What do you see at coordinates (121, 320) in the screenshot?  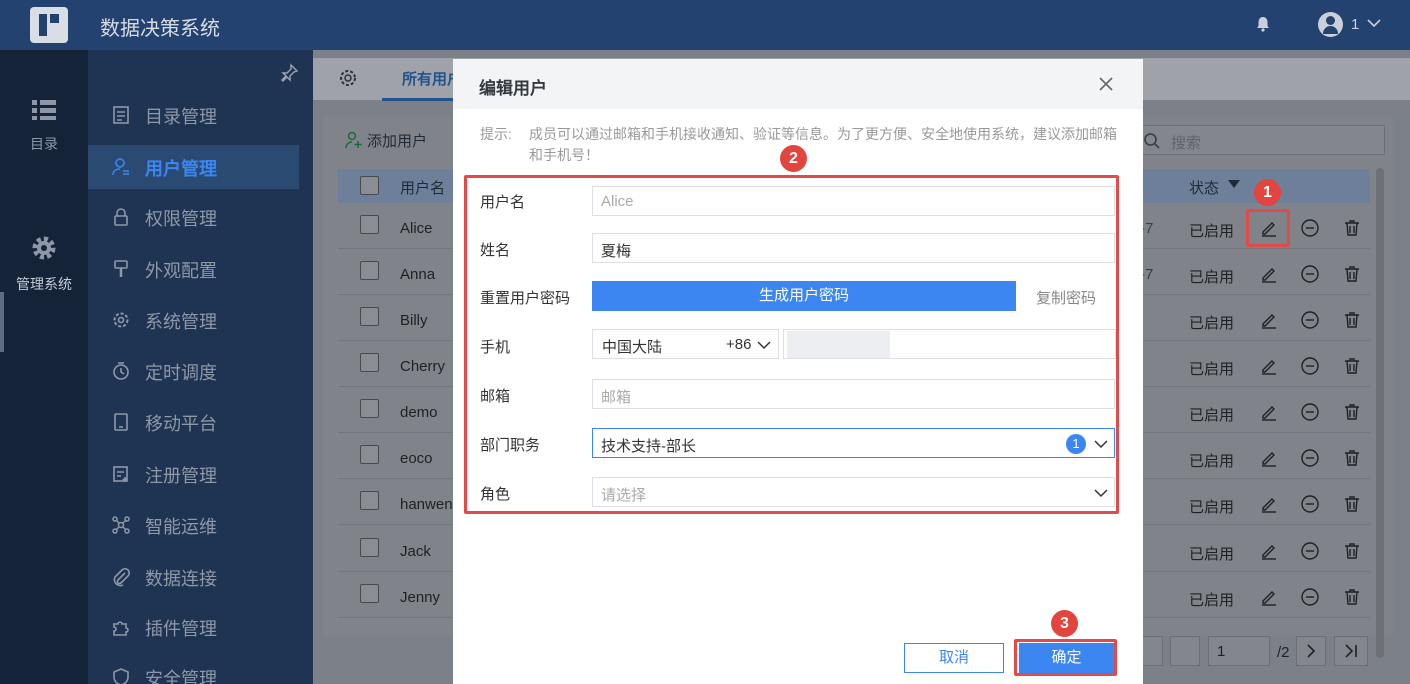 I see `settings-icon` at bounding box center [121, 320].